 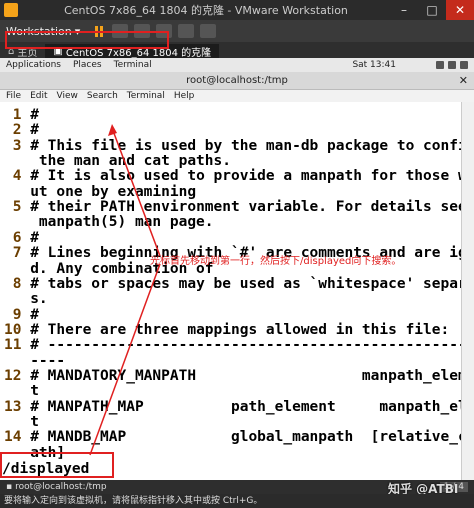 What do you see at coordinates (13, 375) in the screenshot?
I see `line-number: 12` at bounding box center [13, 375].